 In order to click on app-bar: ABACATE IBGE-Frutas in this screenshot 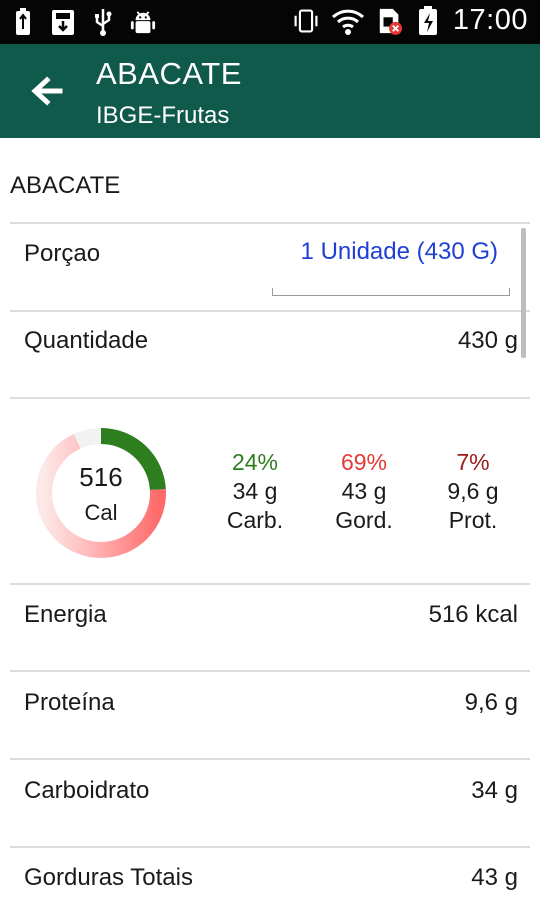, I will do `click(270, 91)`.